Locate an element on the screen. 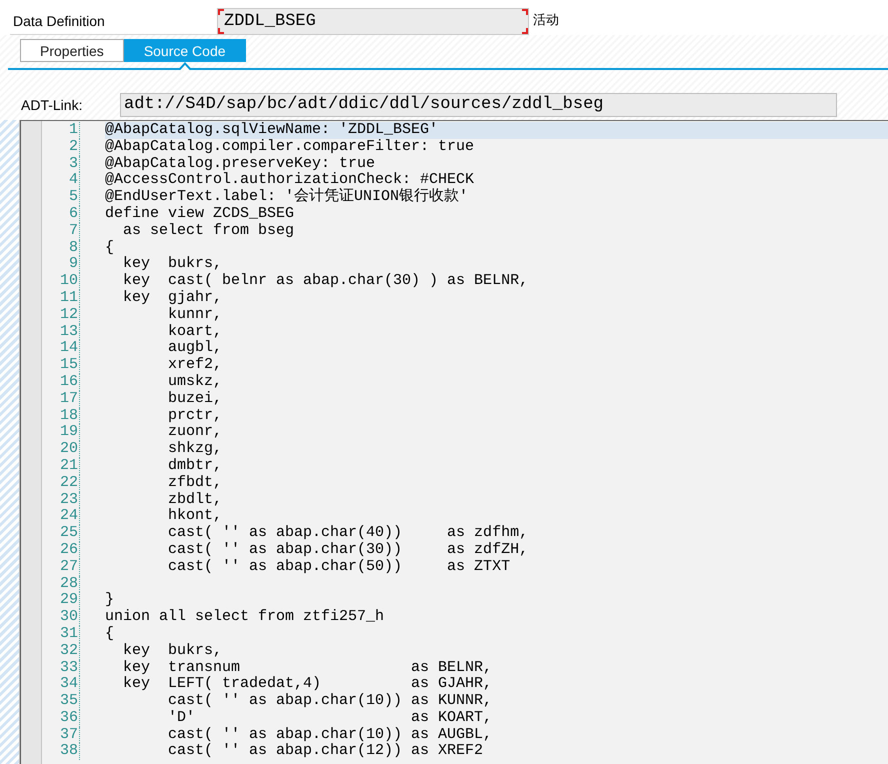  line-number: 4 is located at coordinates (61, 181).